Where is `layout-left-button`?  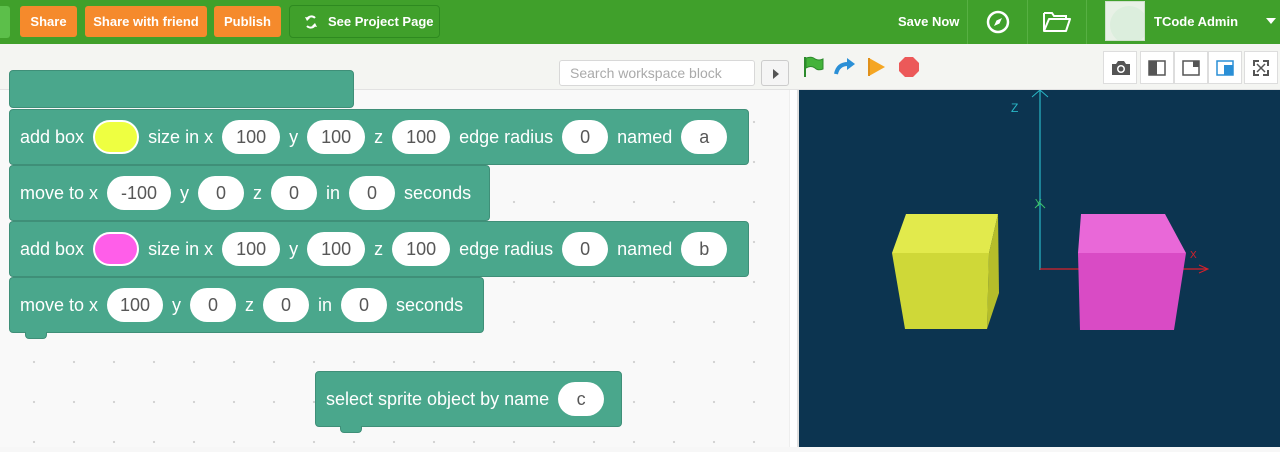 layout-left-button is located at coordinates (1157, 67).